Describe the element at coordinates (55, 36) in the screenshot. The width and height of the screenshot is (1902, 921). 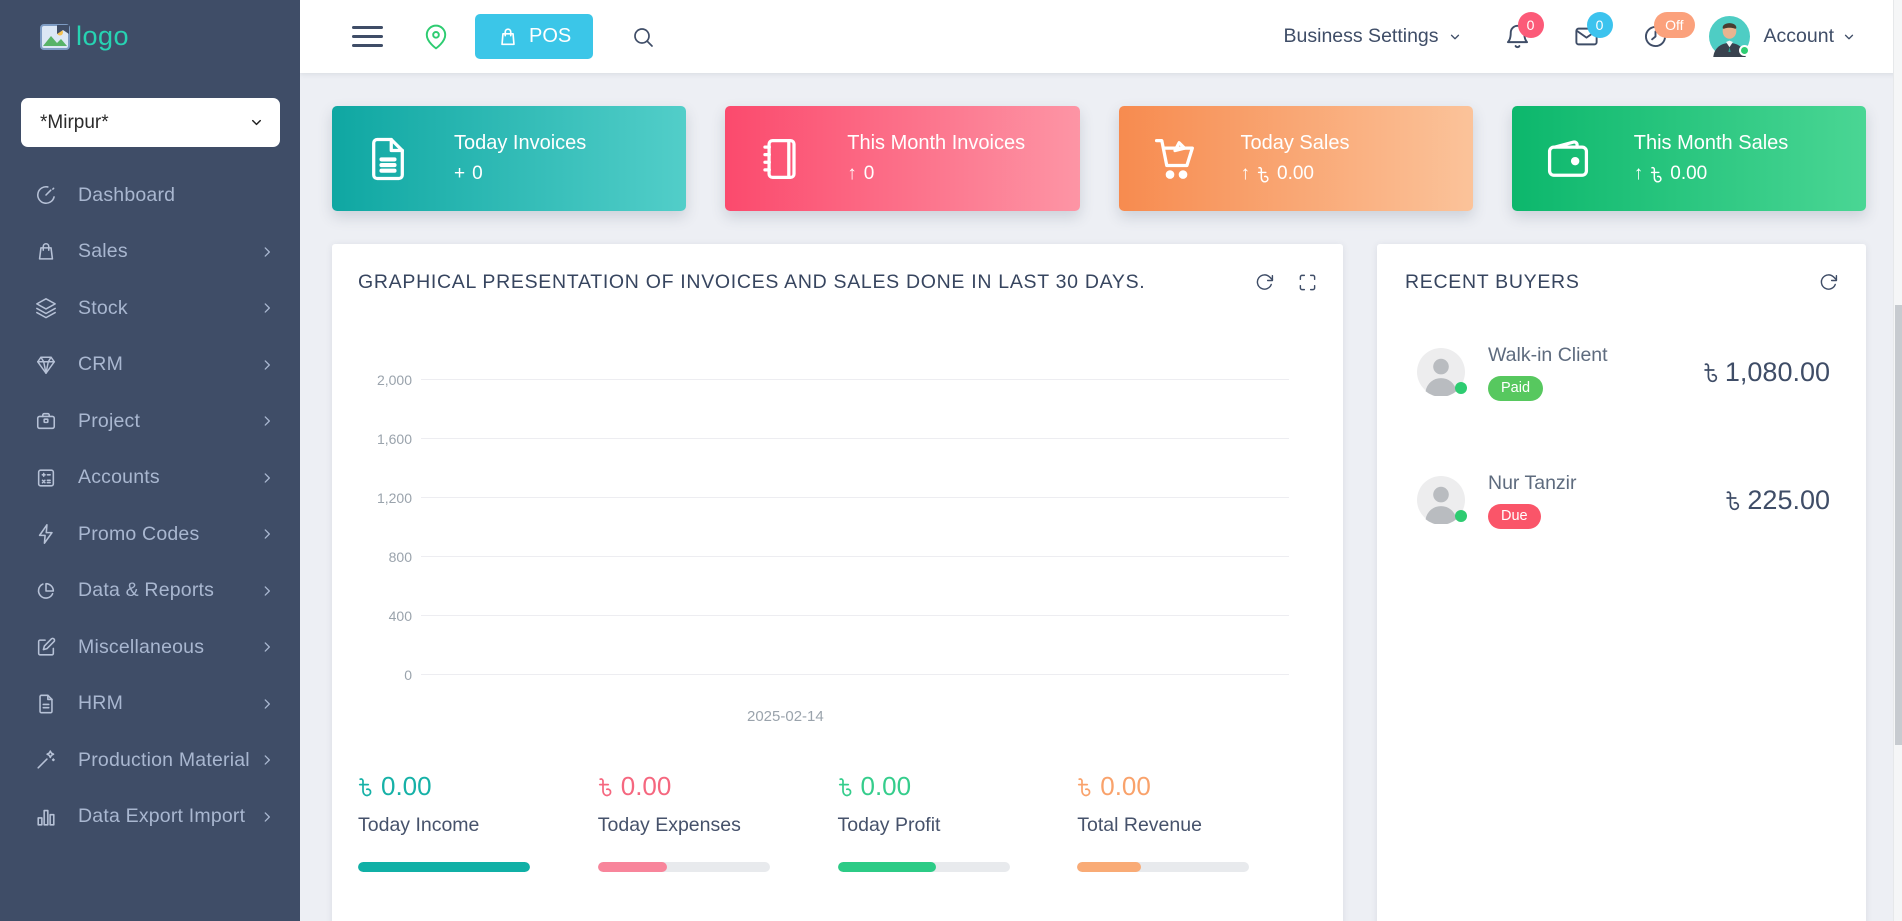
I see `logo-image-icon` at that location.